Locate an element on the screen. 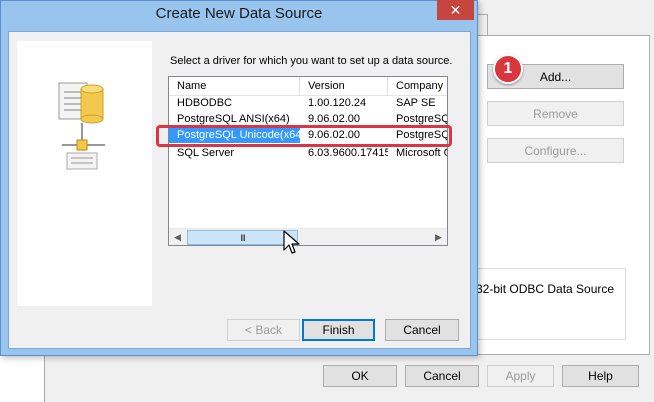 Image resolution: width=654 pixels, height=402 pixels. close-icon: ✕ is located at coordinates (455, 9).